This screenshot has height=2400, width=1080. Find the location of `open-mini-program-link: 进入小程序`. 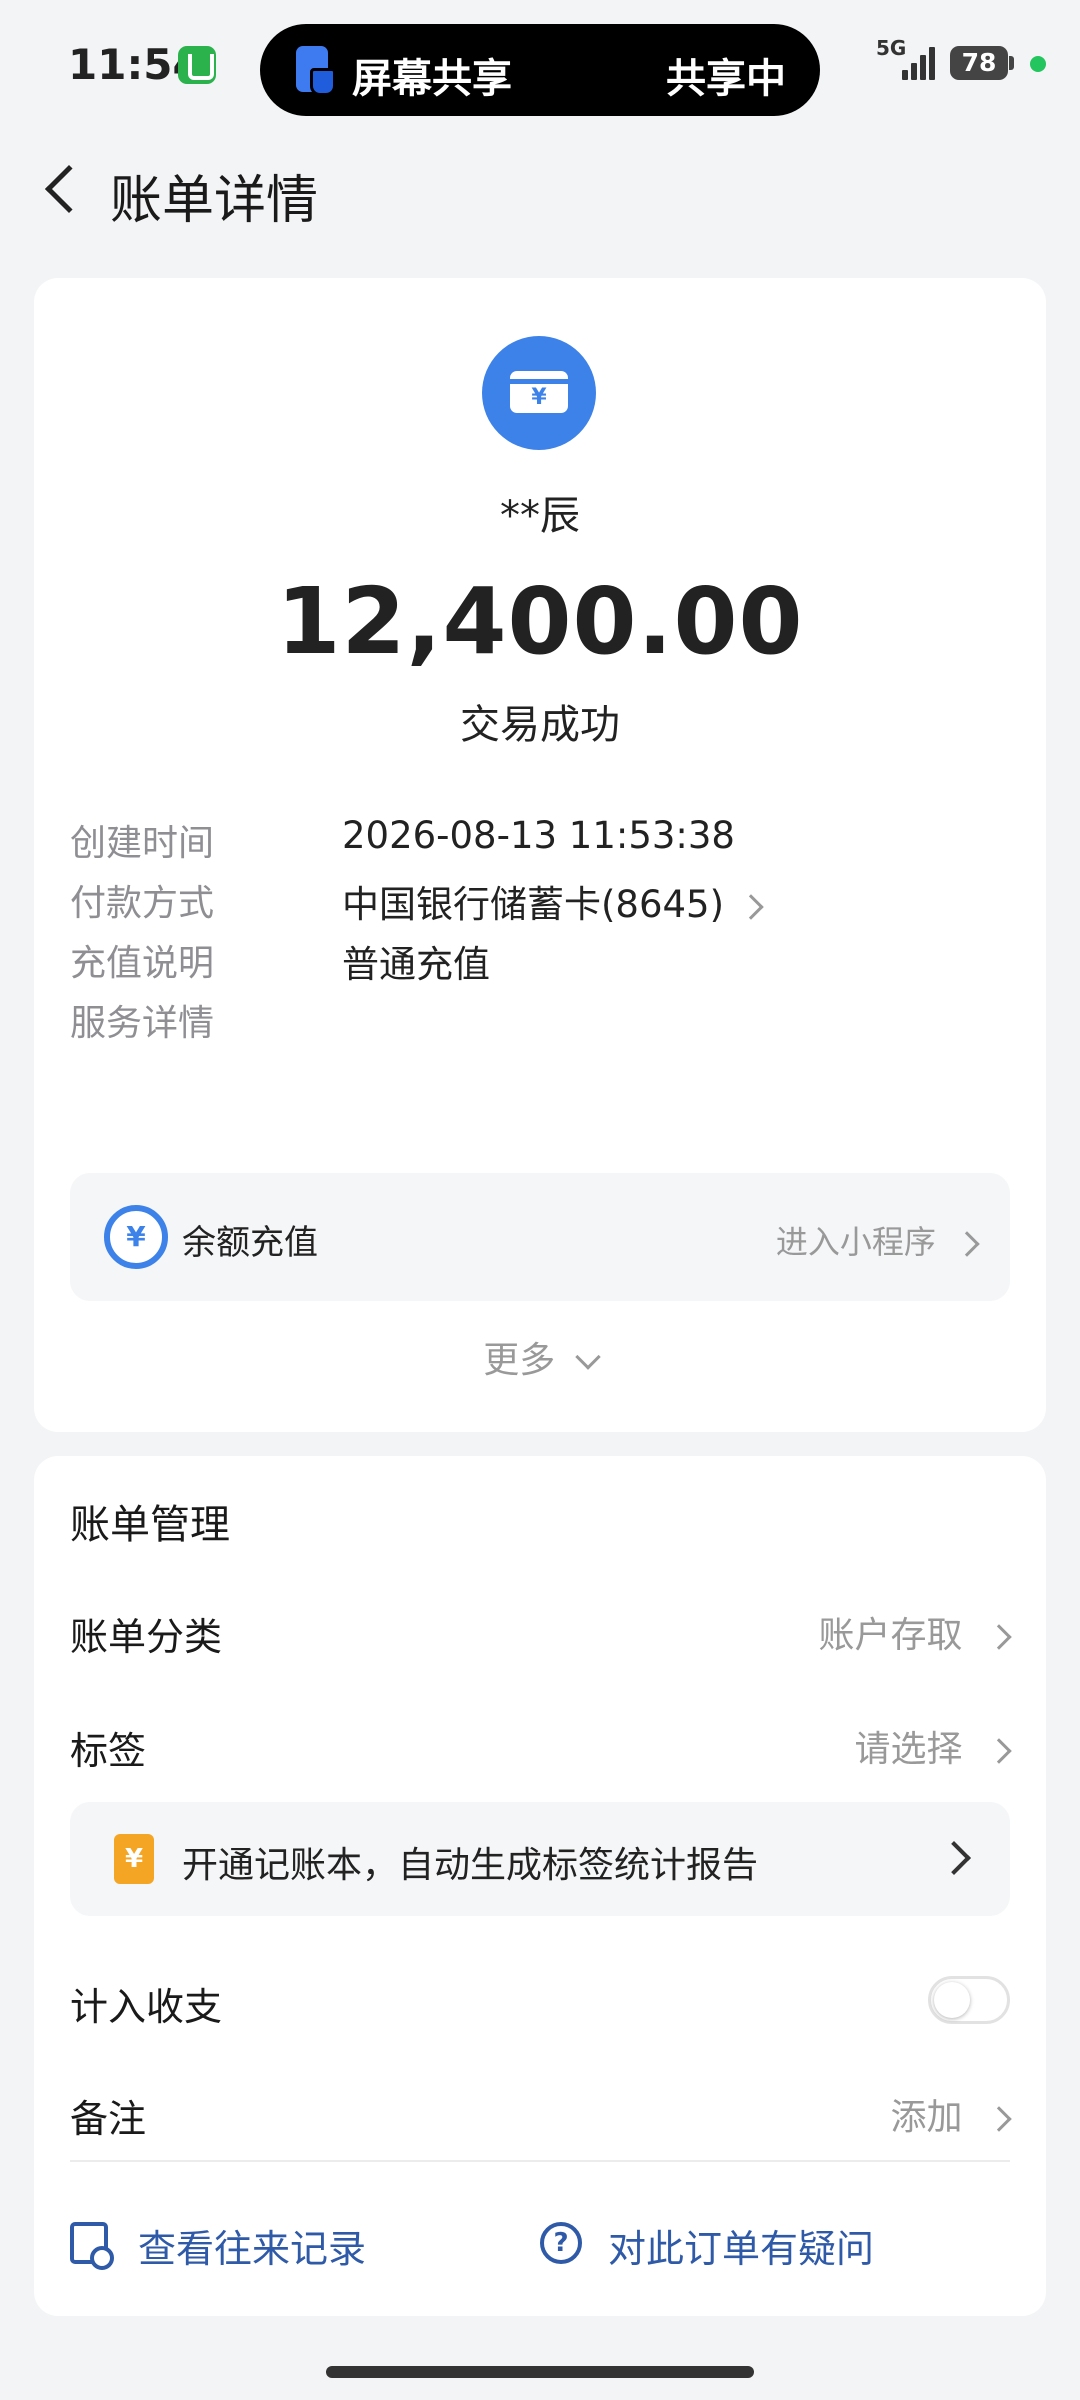

open-mini-program-link: 进入小程序 is located at coordinates (878, 1240).